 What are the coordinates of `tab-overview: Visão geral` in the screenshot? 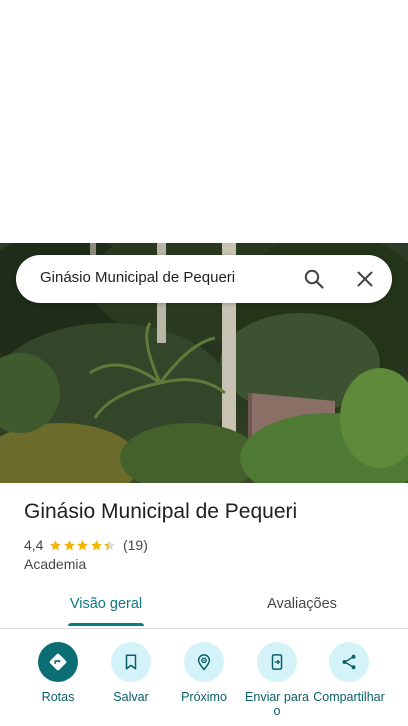 It's located at (106, 606).